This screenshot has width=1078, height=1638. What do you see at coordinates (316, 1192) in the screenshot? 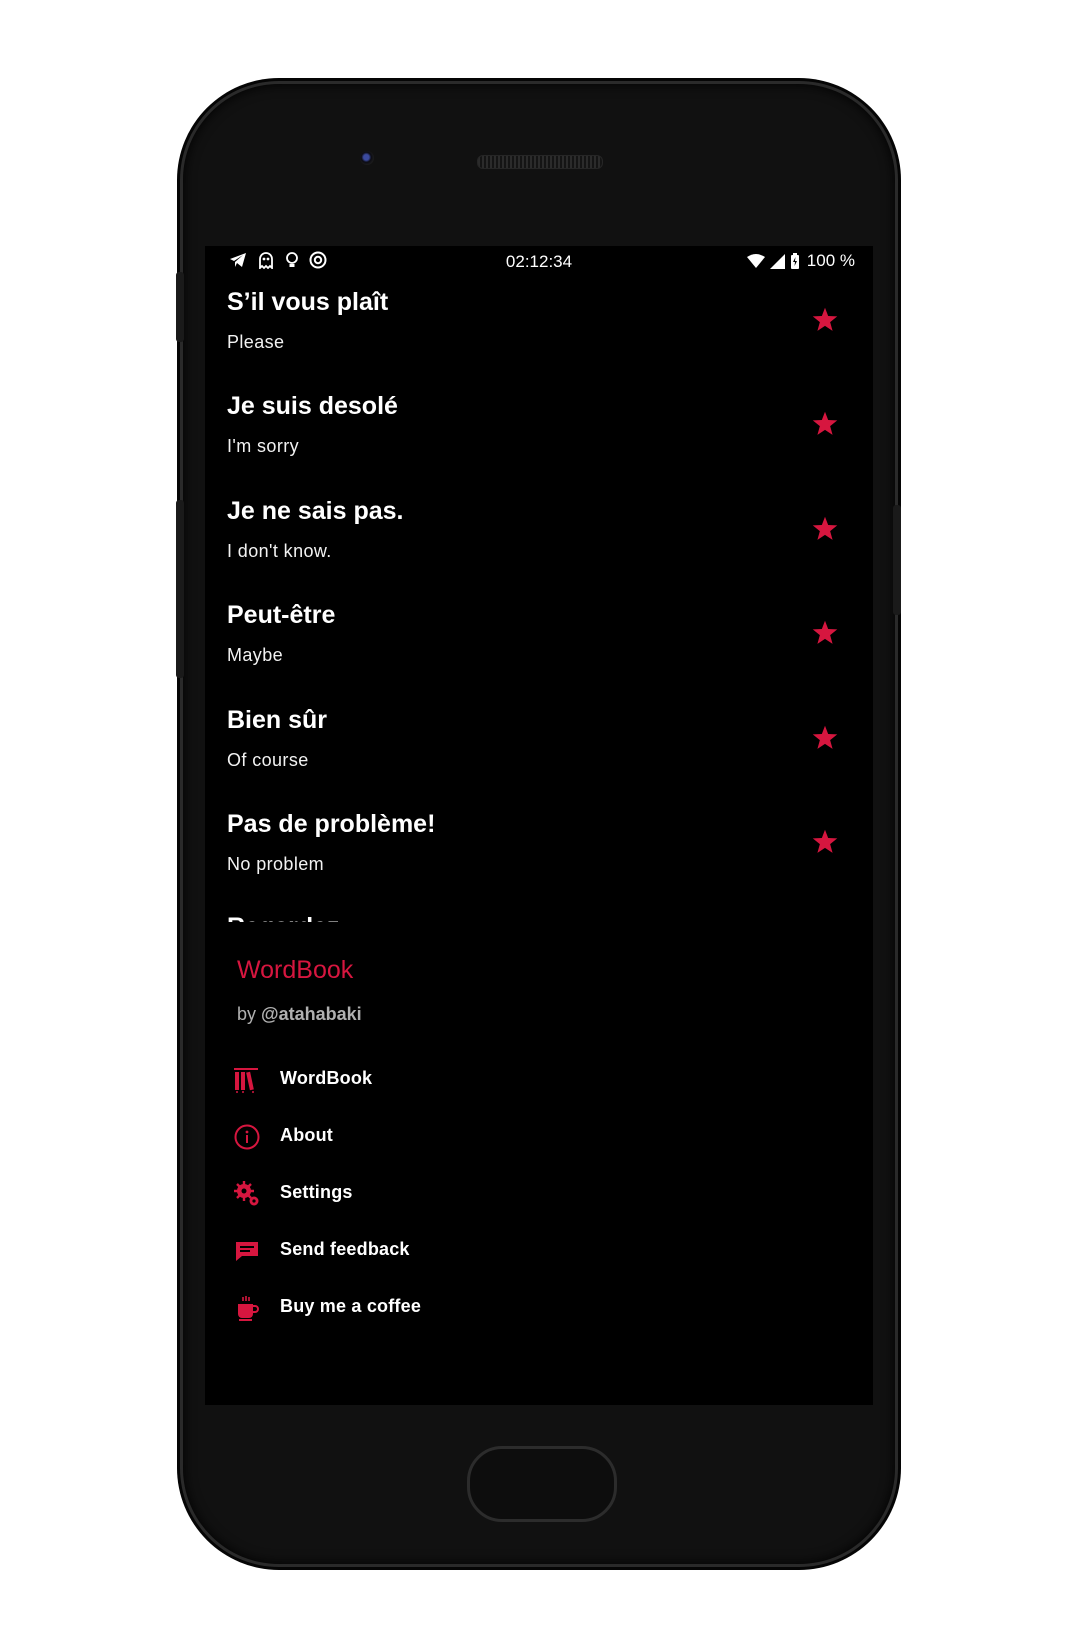
I see `menu-item-label: Settings` at bounding box center [316, 1192].